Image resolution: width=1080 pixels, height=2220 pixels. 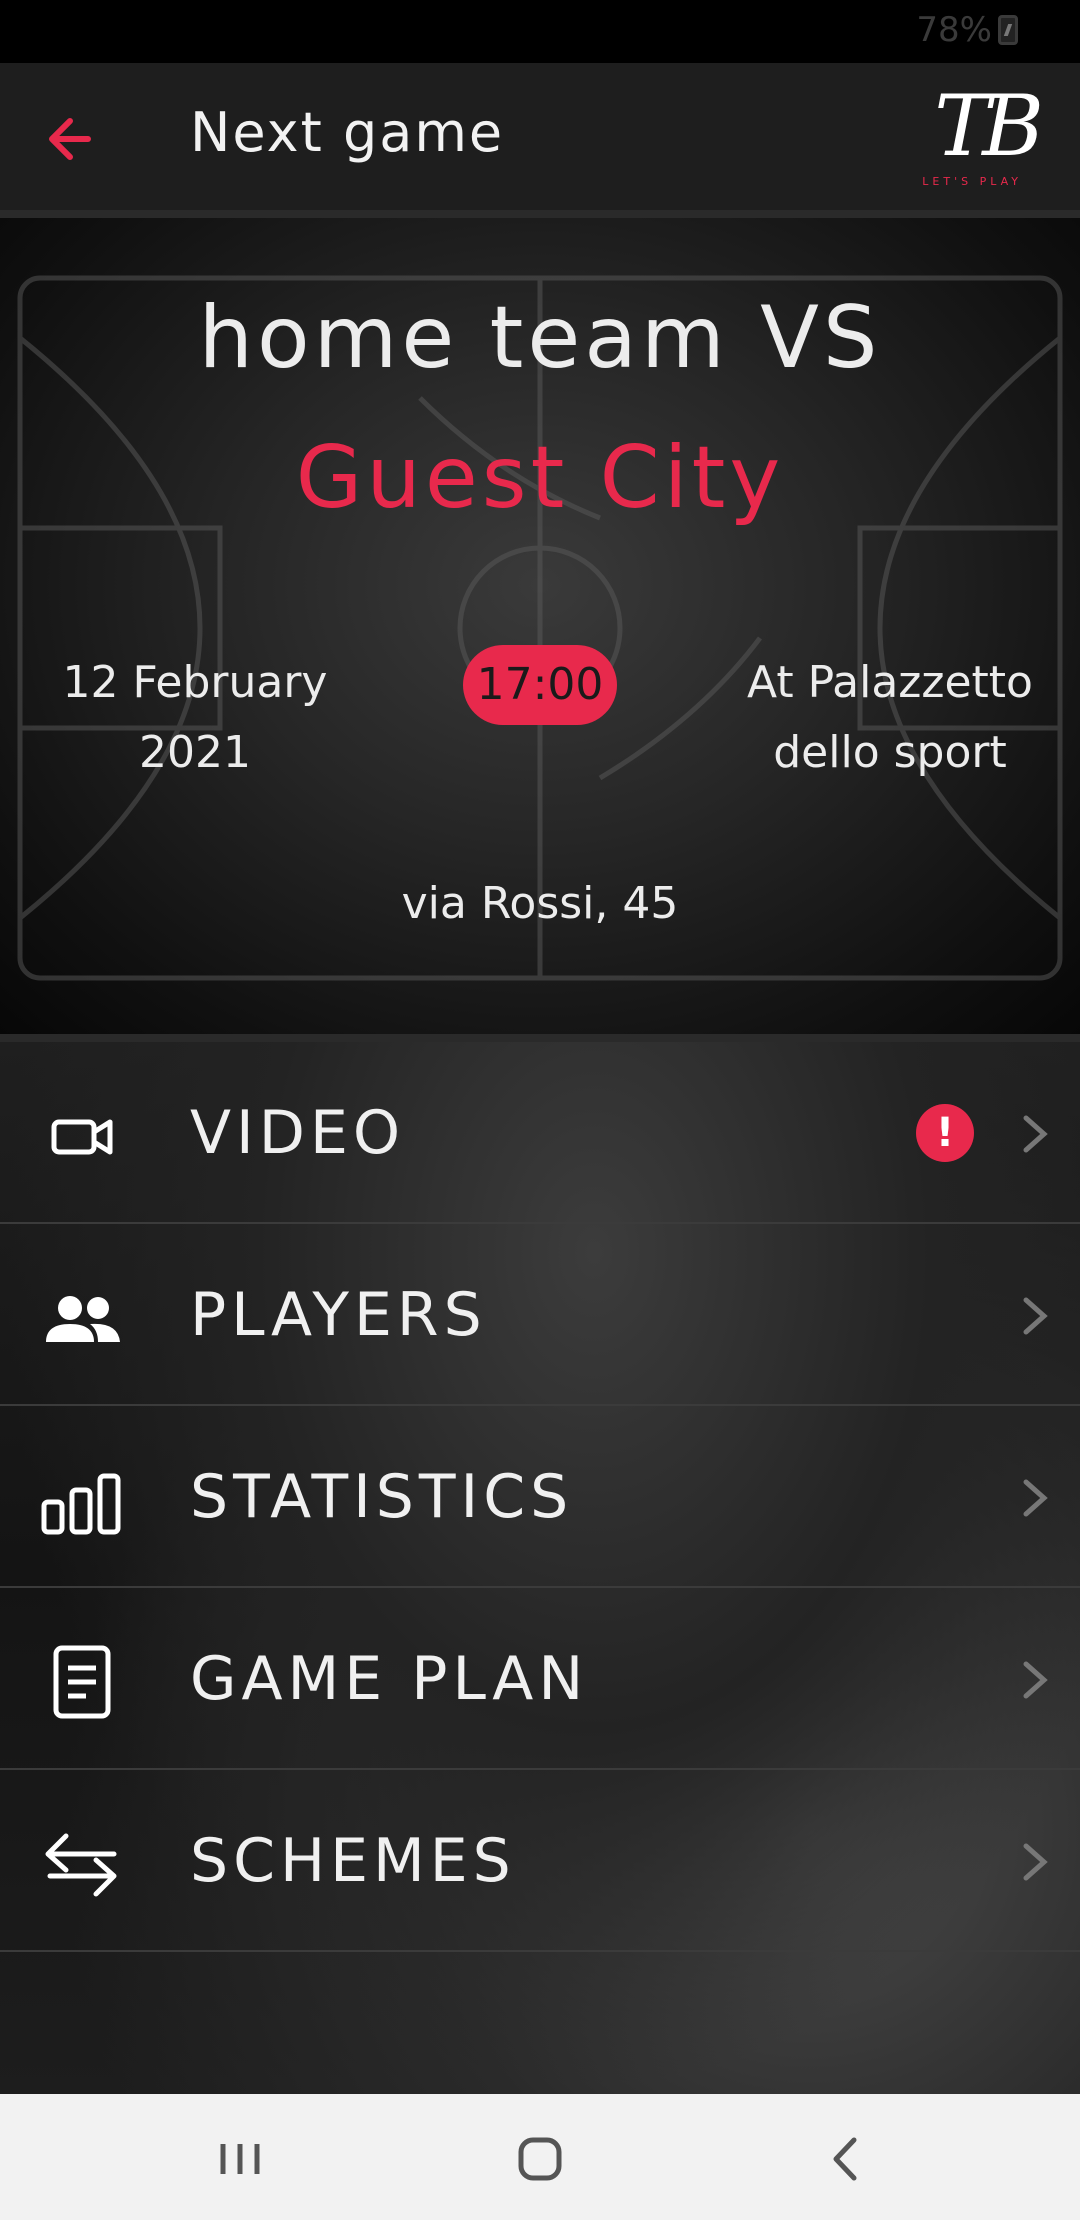 I want to click on back-button, so click(x=74, y=139).